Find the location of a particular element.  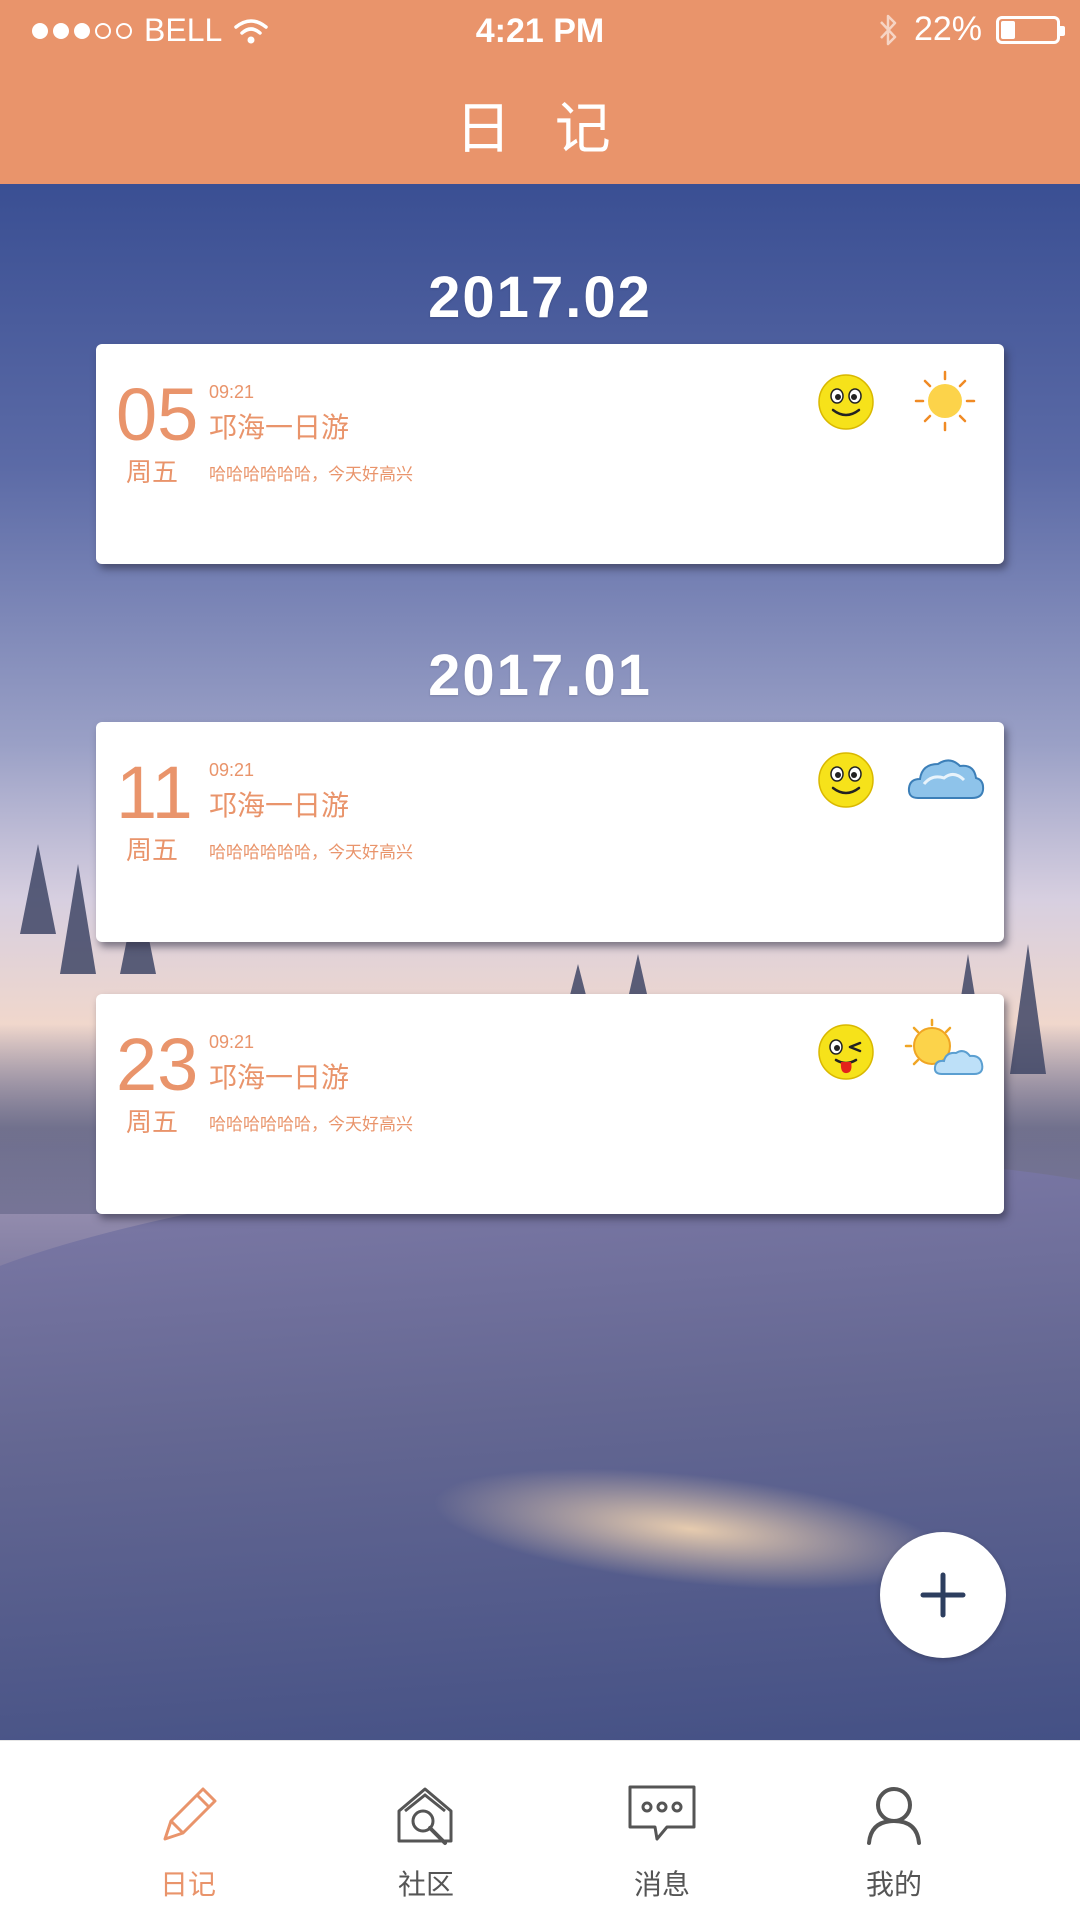

bottom-tab-bar: 日记 社区 消息 我的 is located at coordinates (540, 1830).